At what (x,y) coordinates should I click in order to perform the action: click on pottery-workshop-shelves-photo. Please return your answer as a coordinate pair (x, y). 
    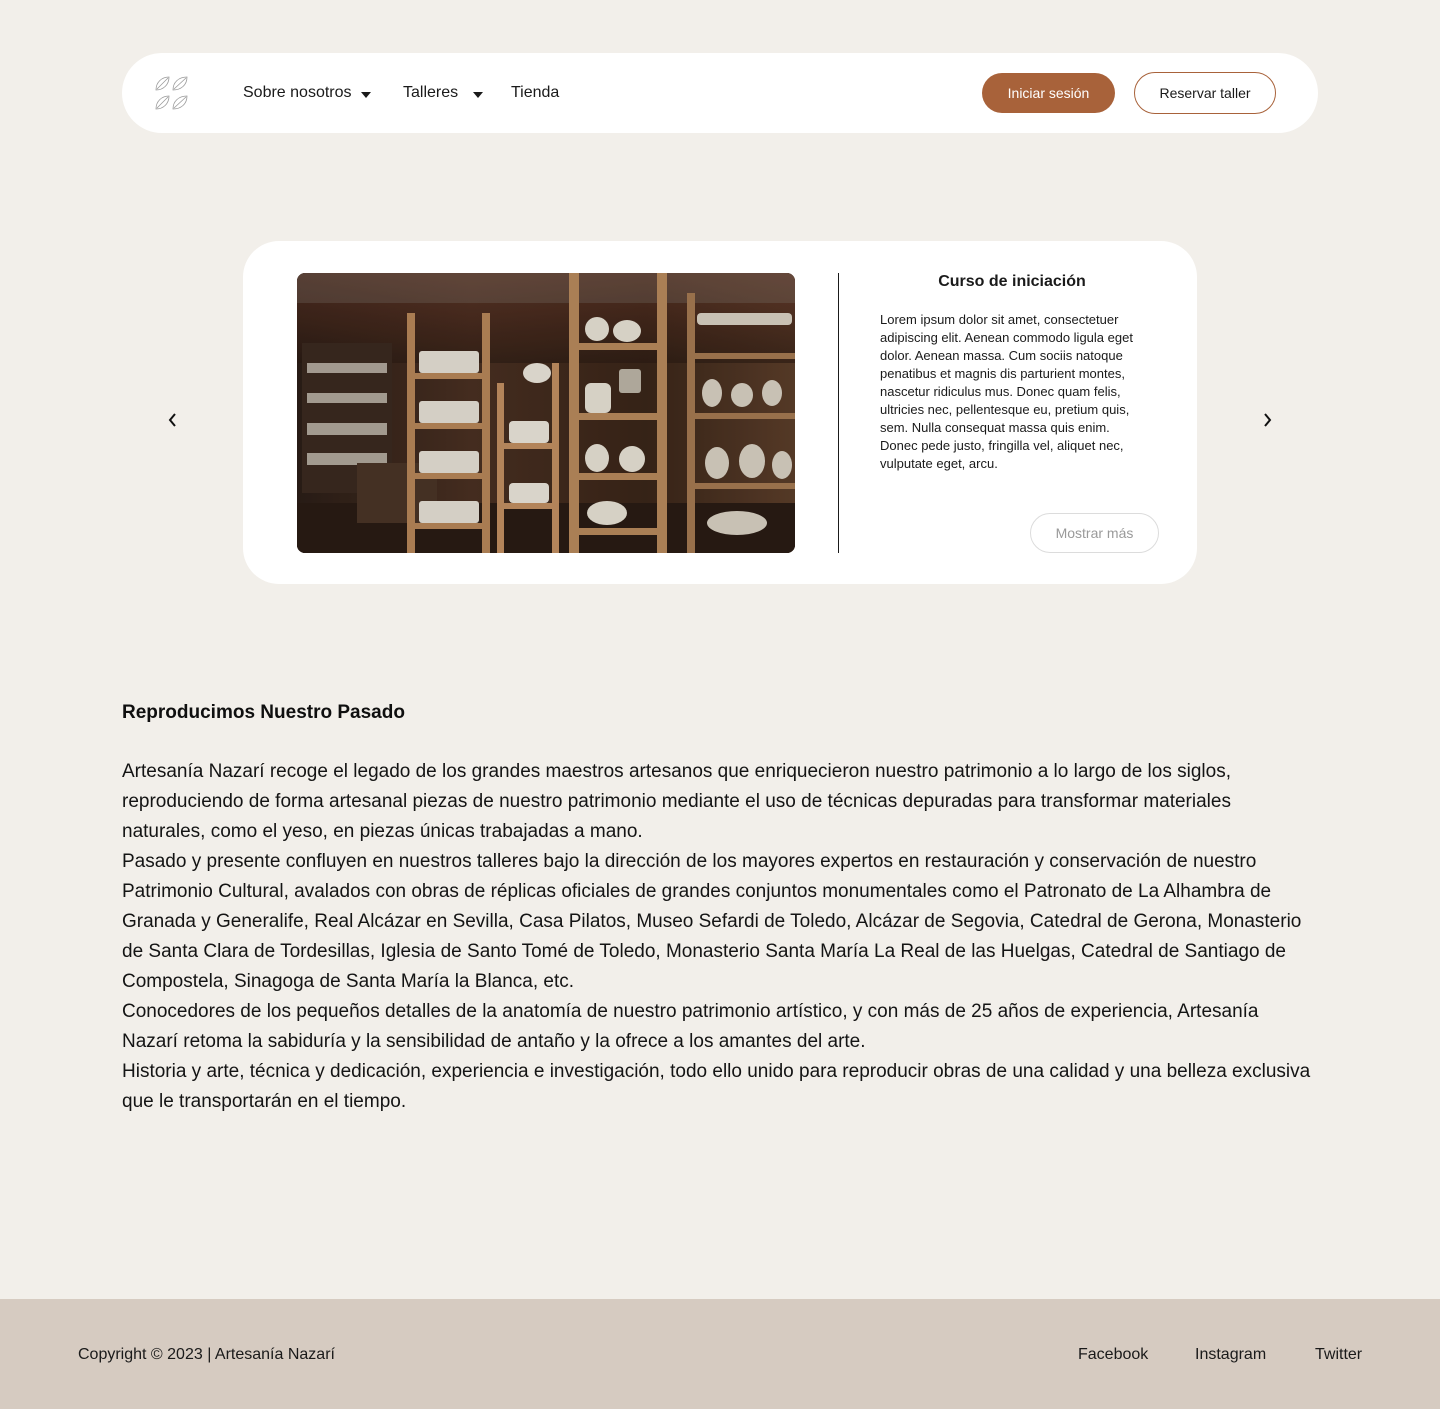
    Looking at the image, I should click on (546, 413).